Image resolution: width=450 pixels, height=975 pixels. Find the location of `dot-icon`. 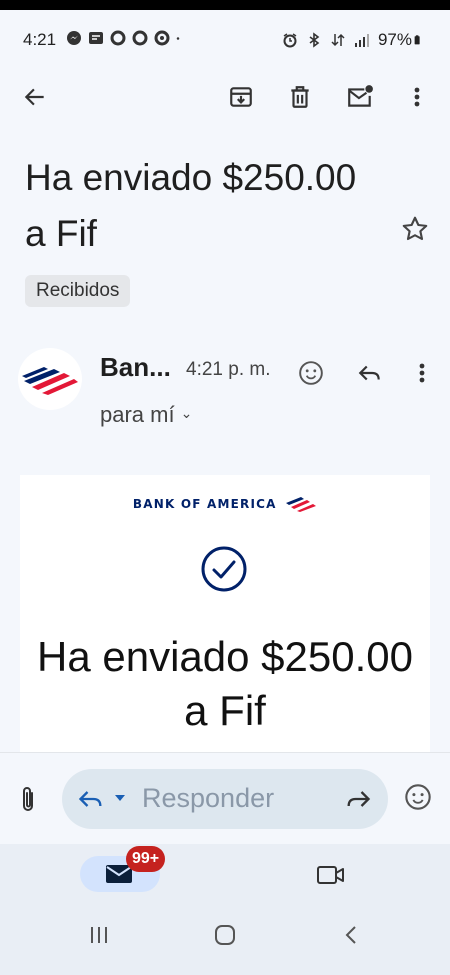

dot-icon is located at coordinates (178, 38).